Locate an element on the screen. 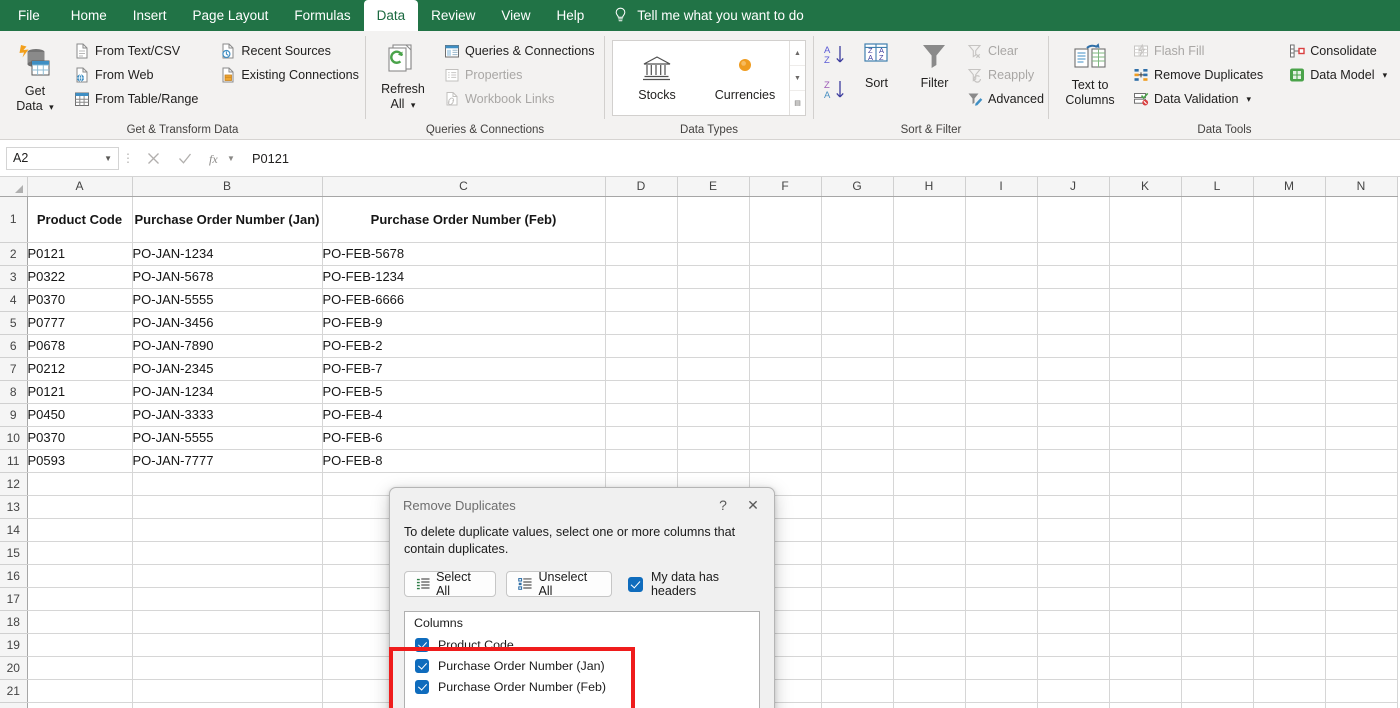 This screenshot has width=1400, height=708. cell-k22 is located at coordinates (1145, 705).